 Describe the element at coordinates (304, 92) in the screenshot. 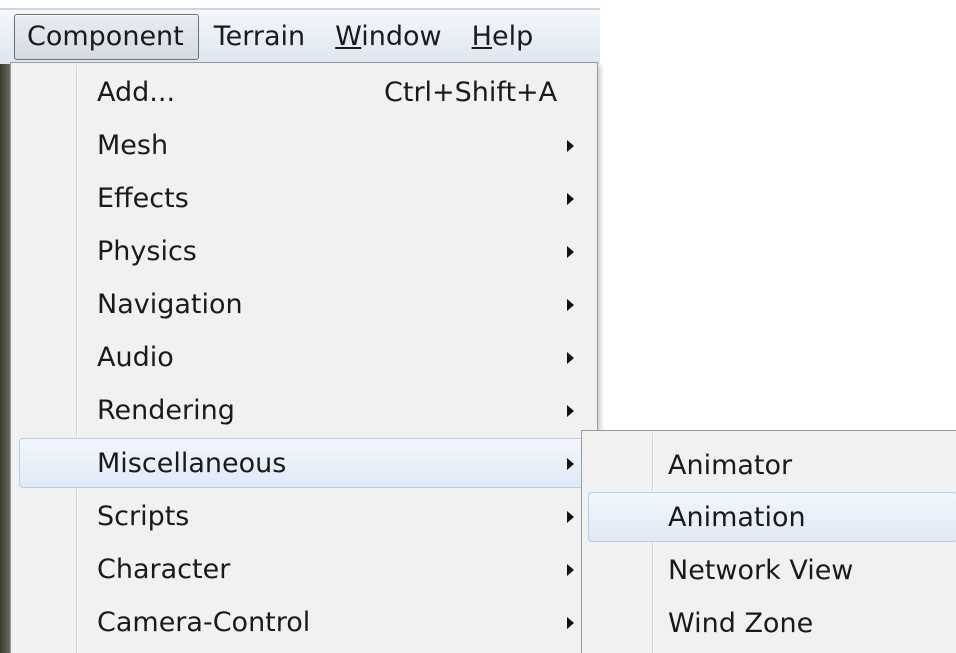

I see `menu-item-add: Add... Ctrl+Shift+A` at that location.